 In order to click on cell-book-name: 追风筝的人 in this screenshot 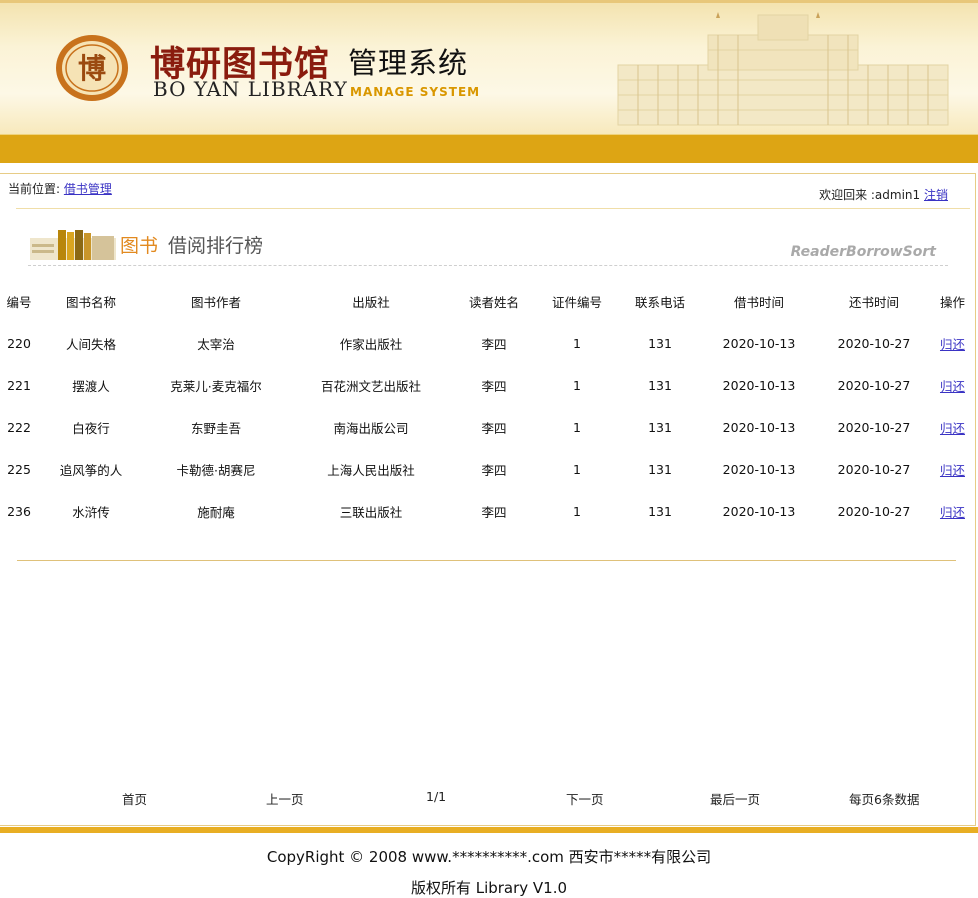, I will do `click(91, 470)`.